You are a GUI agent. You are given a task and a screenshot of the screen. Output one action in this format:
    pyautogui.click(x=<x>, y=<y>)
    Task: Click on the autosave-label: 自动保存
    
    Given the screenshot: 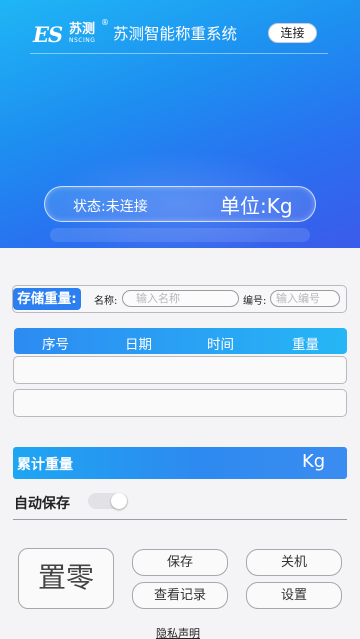 What is the action you would take?
    pyautogui.click(x=42, y=504)
    